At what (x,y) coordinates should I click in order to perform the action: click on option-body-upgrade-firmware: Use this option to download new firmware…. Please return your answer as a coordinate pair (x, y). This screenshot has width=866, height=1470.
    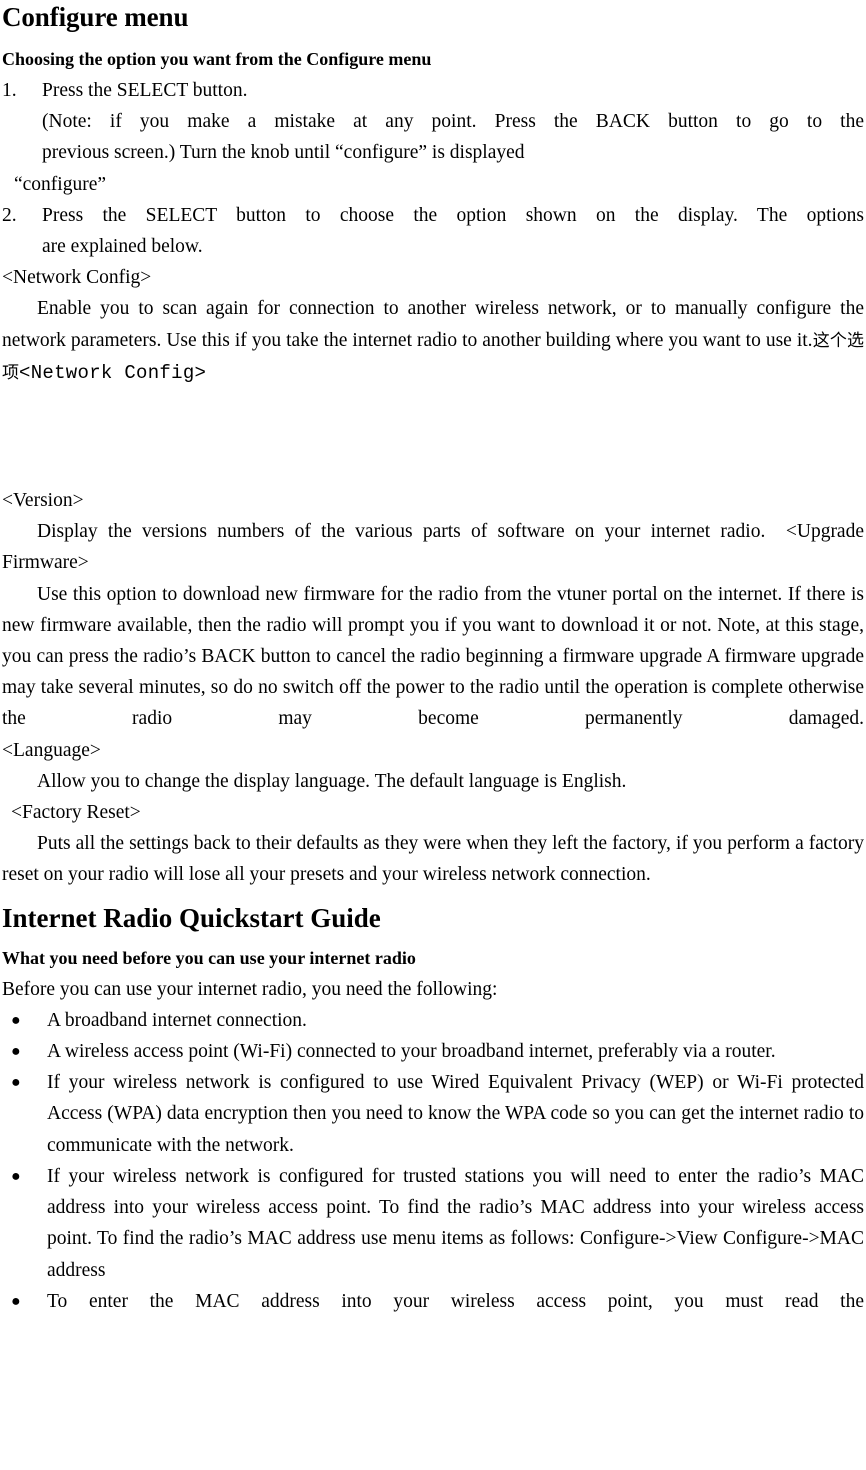
    Looking at the image, I should click on (433, 656).